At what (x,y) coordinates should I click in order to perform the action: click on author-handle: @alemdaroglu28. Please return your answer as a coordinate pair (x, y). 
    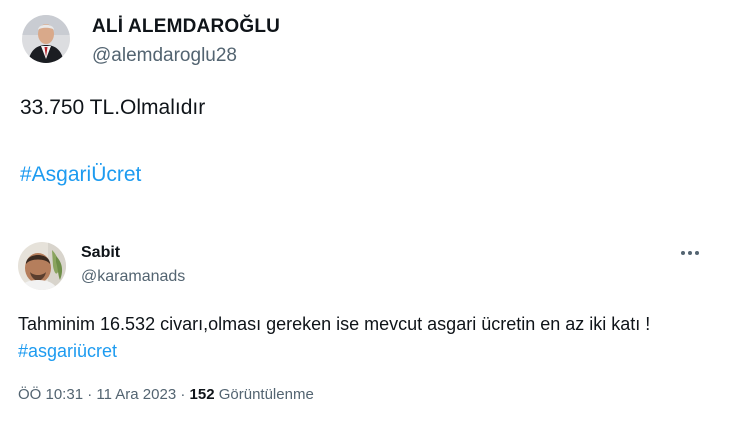
    Looking at the image, I should click on (164, 56).